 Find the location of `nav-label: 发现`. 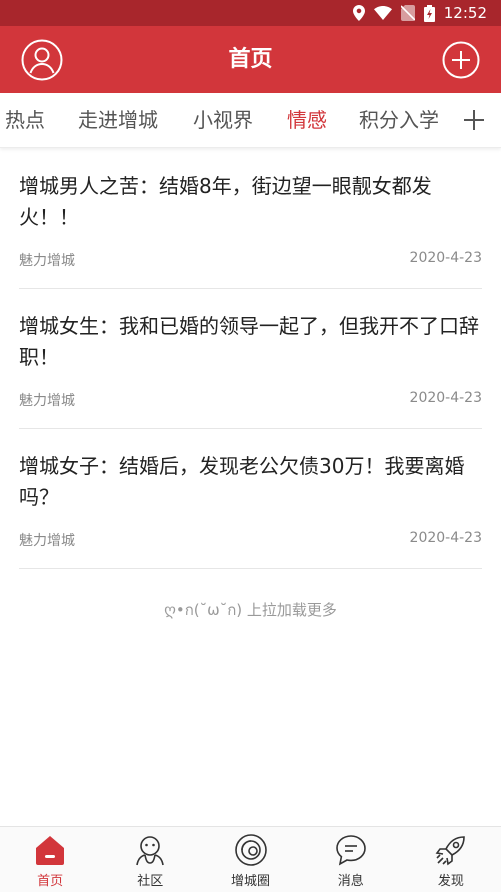

nav-label: 发现 is located at coordinates (450, 881).